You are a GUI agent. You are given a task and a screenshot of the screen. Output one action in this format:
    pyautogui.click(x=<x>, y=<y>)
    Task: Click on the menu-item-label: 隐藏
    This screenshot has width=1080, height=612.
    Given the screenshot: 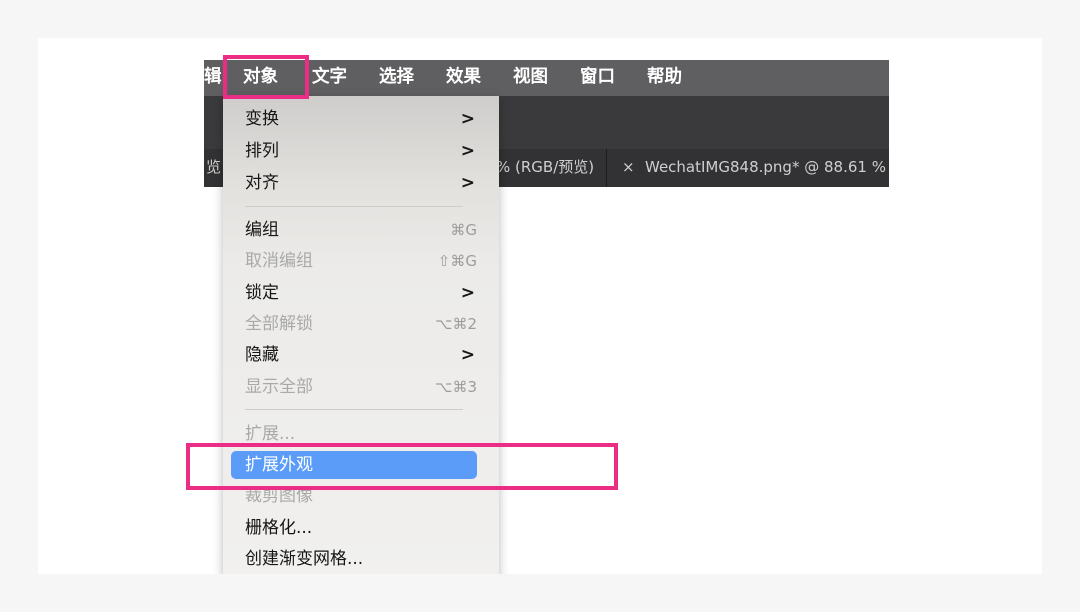 What is the action you would take?
    pyautogui.click(x=262, y=355)
    